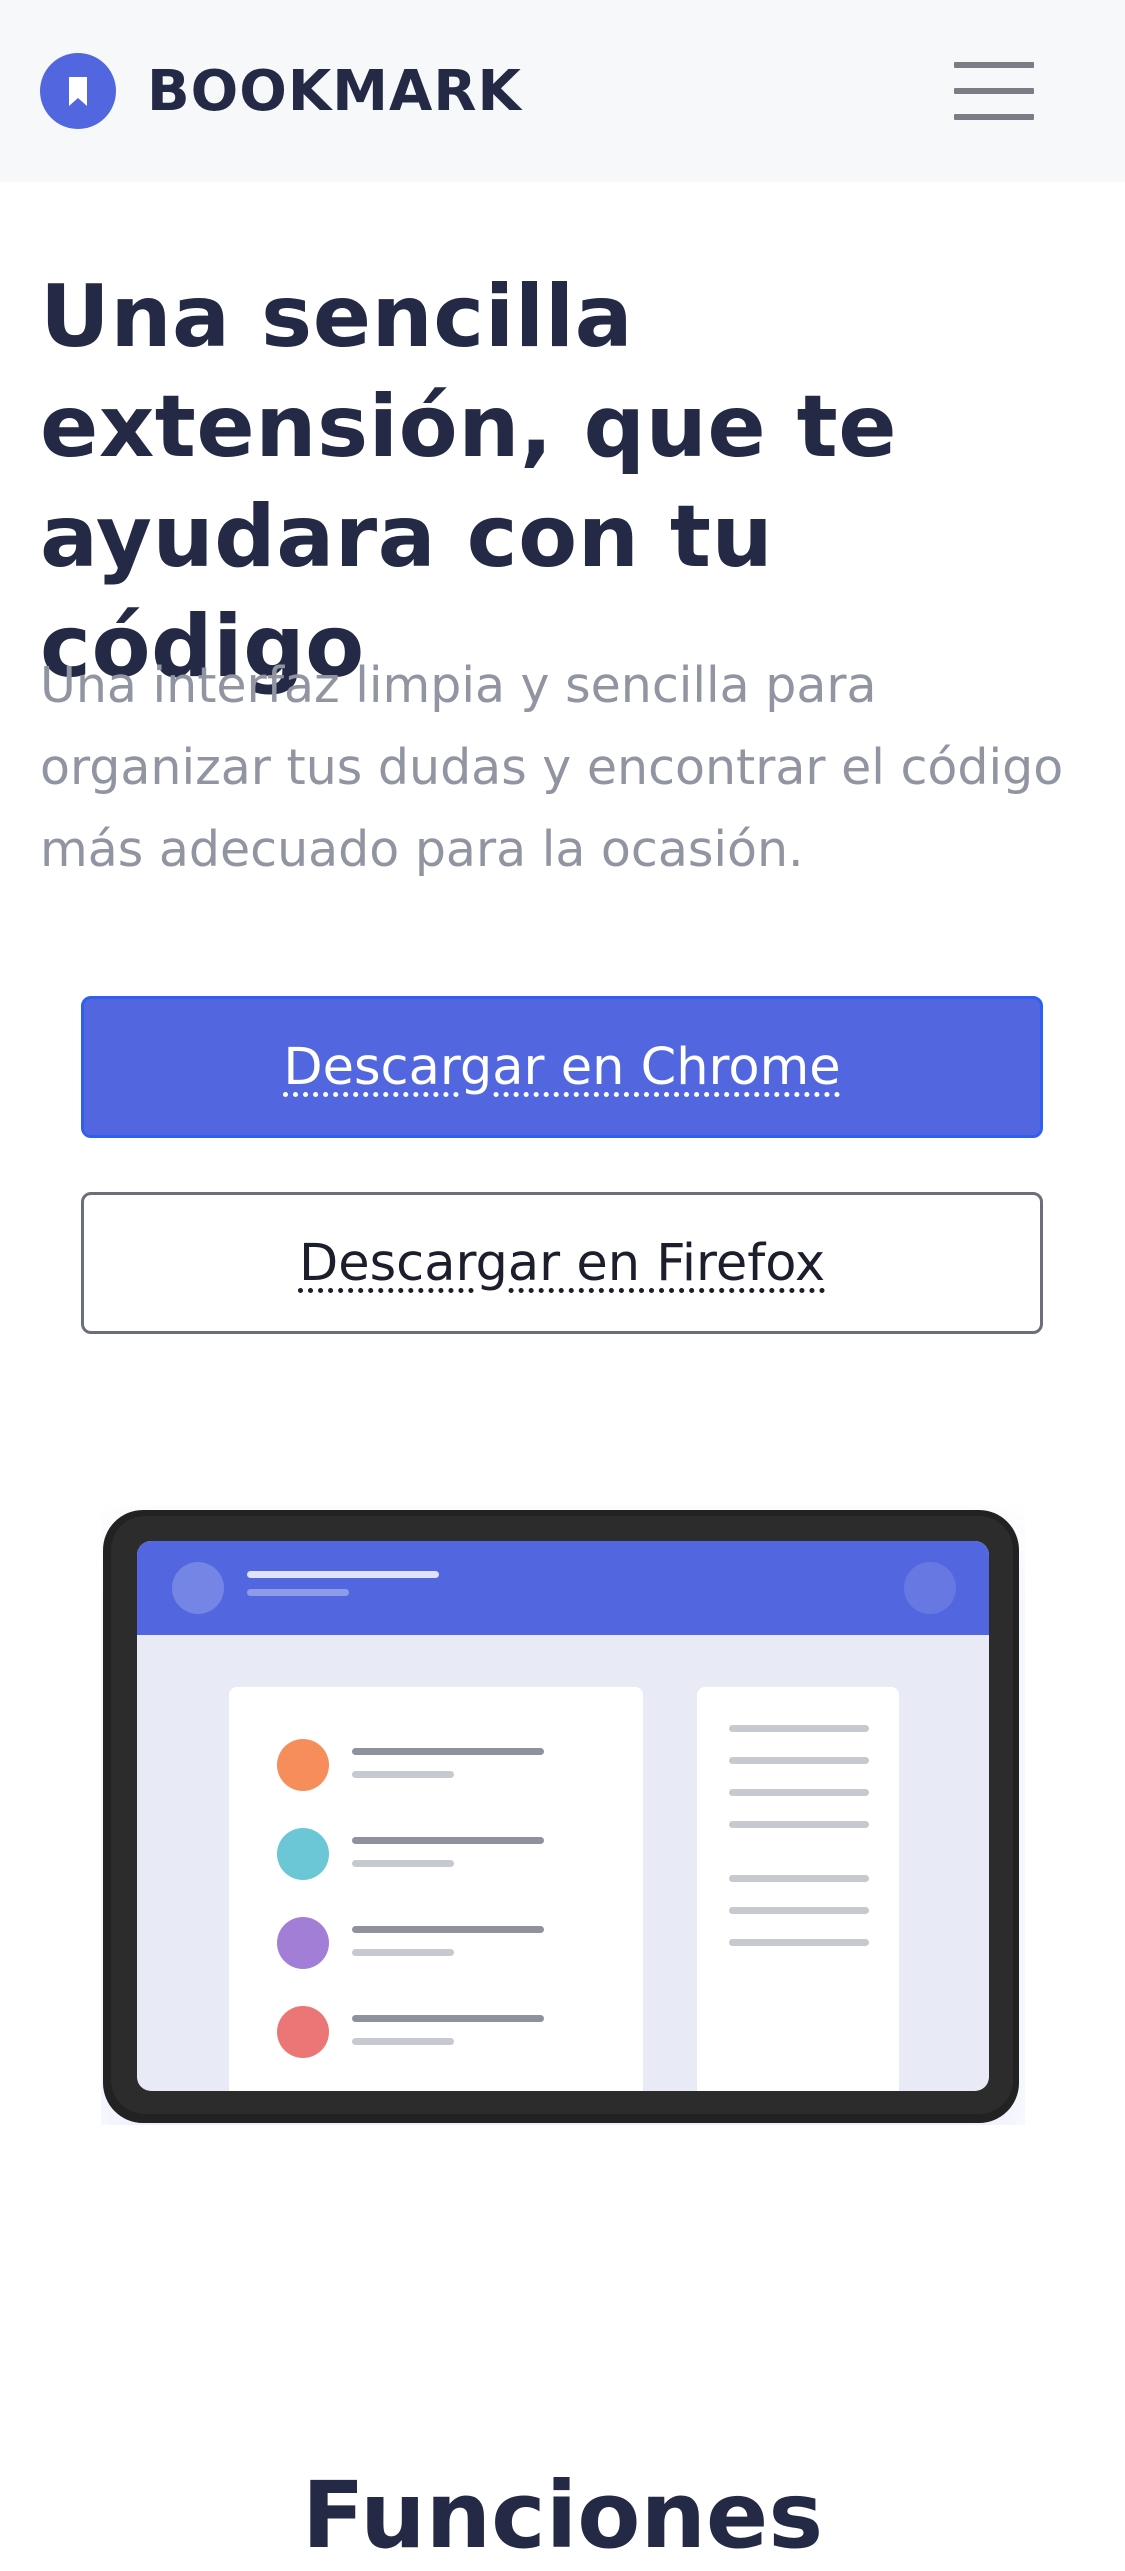  Describe the element at coordinates (562, 1067) in the screenshot. I see `download-chrome-button: Descargar en Chrome` at that location.